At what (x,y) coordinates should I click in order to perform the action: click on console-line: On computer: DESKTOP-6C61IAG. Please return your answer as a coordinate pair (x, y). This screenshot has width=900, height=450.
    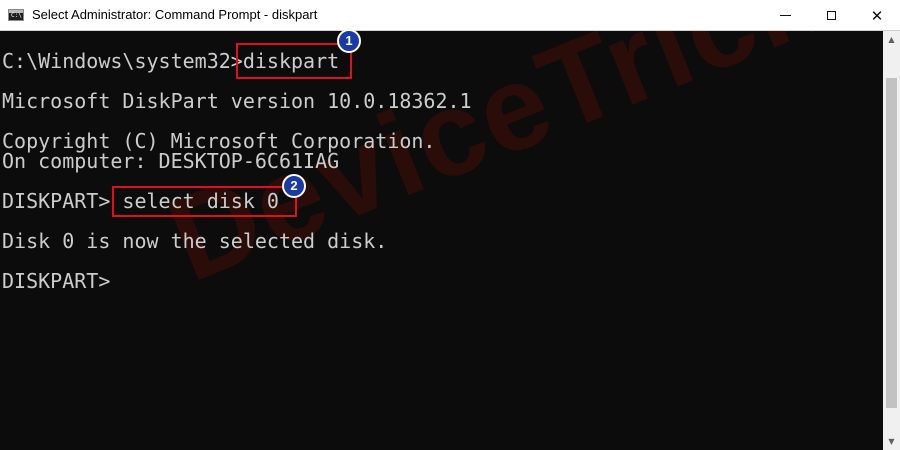
    Looking at the image, I should click on (171, 161).